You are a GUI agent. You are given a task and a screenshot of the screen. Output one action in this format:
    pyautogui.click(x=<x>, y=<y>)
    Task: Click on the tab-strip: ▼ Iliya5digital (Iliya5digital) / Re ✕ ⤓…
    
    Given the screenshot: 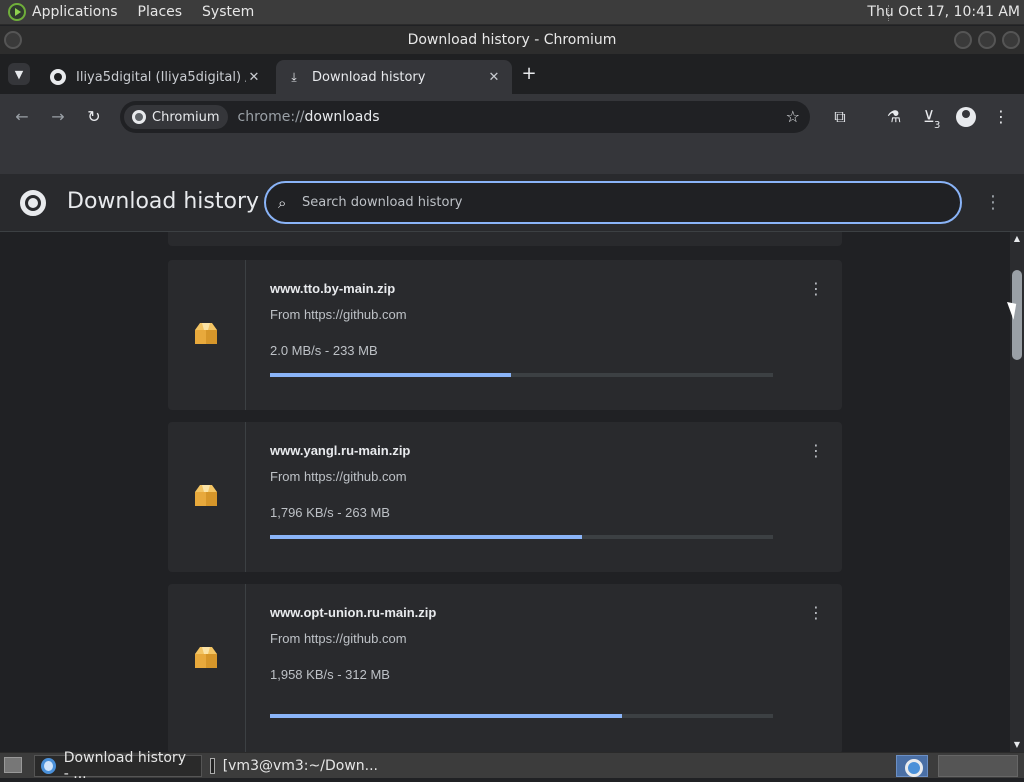 What is the action you would take?
    pyautogui.click(x=512, y=74)
    